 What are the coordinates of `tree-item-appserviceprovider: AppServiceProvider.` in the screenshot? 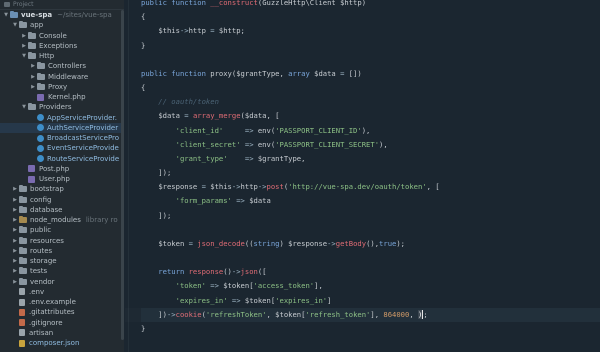 It's located at (62, 118).